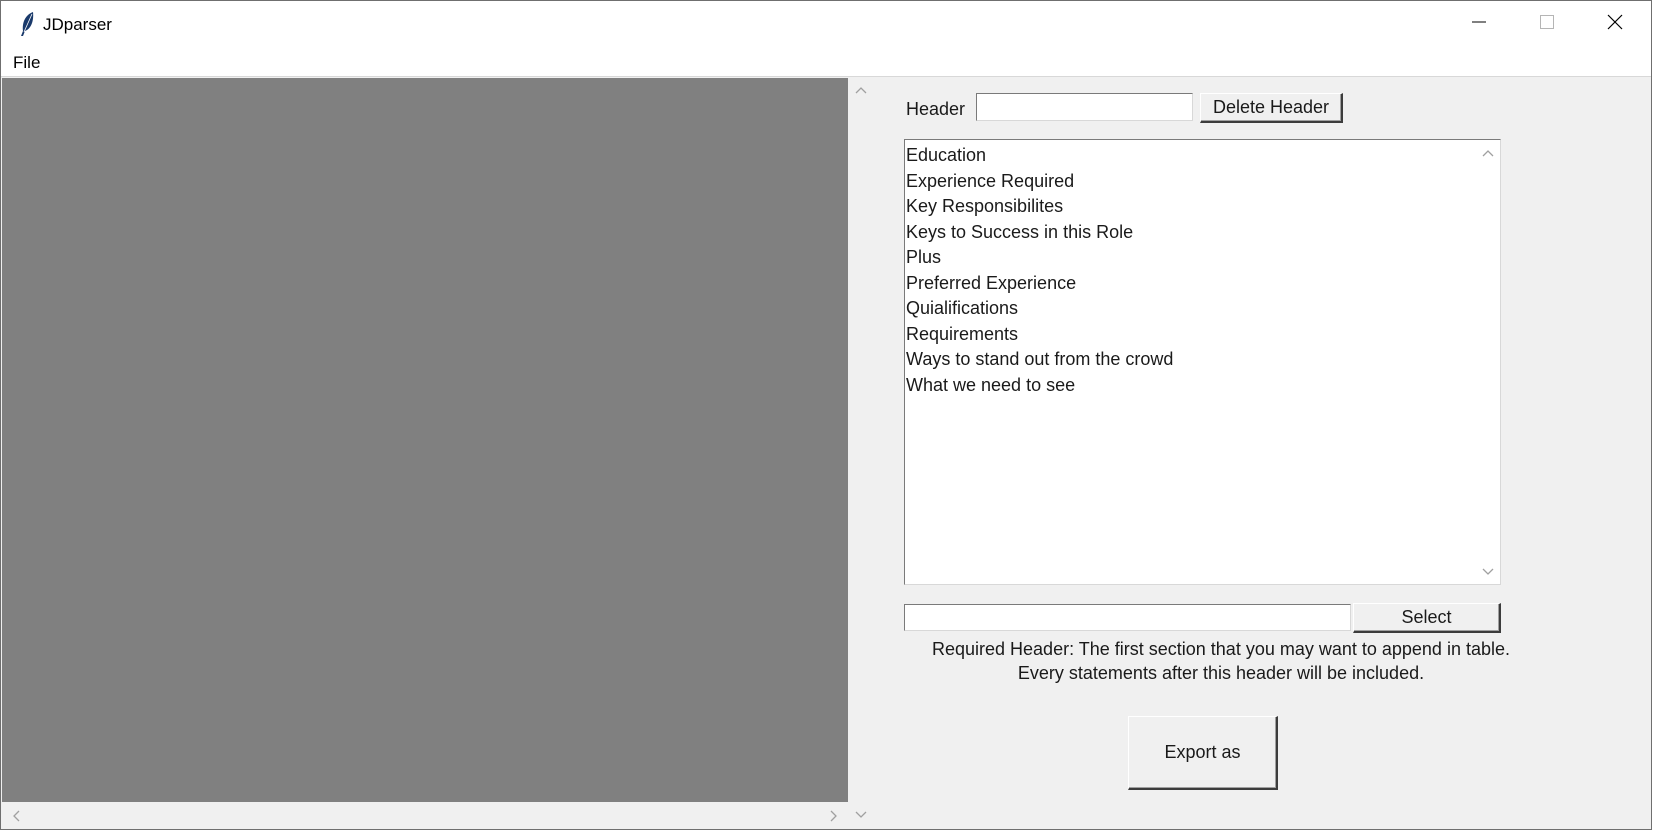 The image size is (1657, 830). Describe the element at coordinates (1202, 284) in the screenshot. I see `list-item: Preferred Experience` at that location.